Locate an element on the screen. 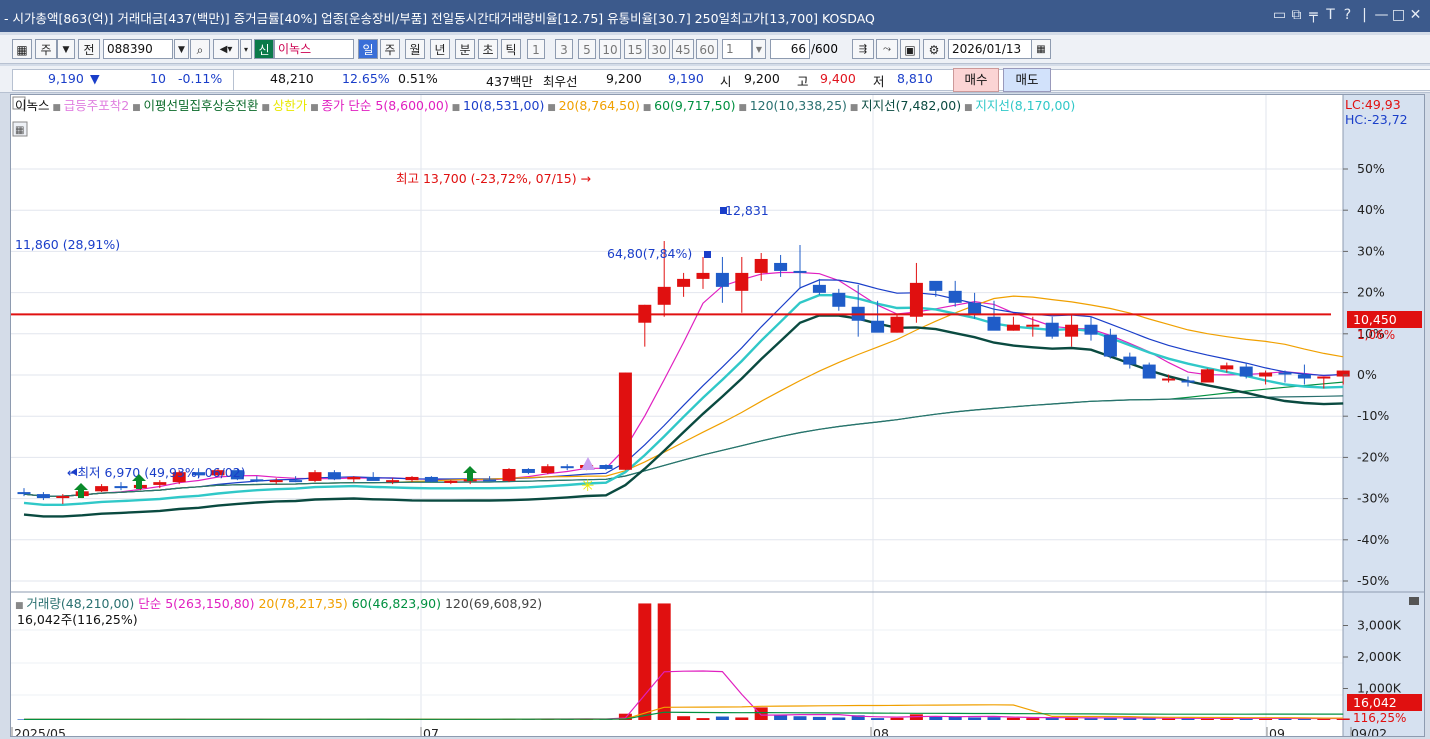  period-week: 주 is located at coordinates (390, 49).